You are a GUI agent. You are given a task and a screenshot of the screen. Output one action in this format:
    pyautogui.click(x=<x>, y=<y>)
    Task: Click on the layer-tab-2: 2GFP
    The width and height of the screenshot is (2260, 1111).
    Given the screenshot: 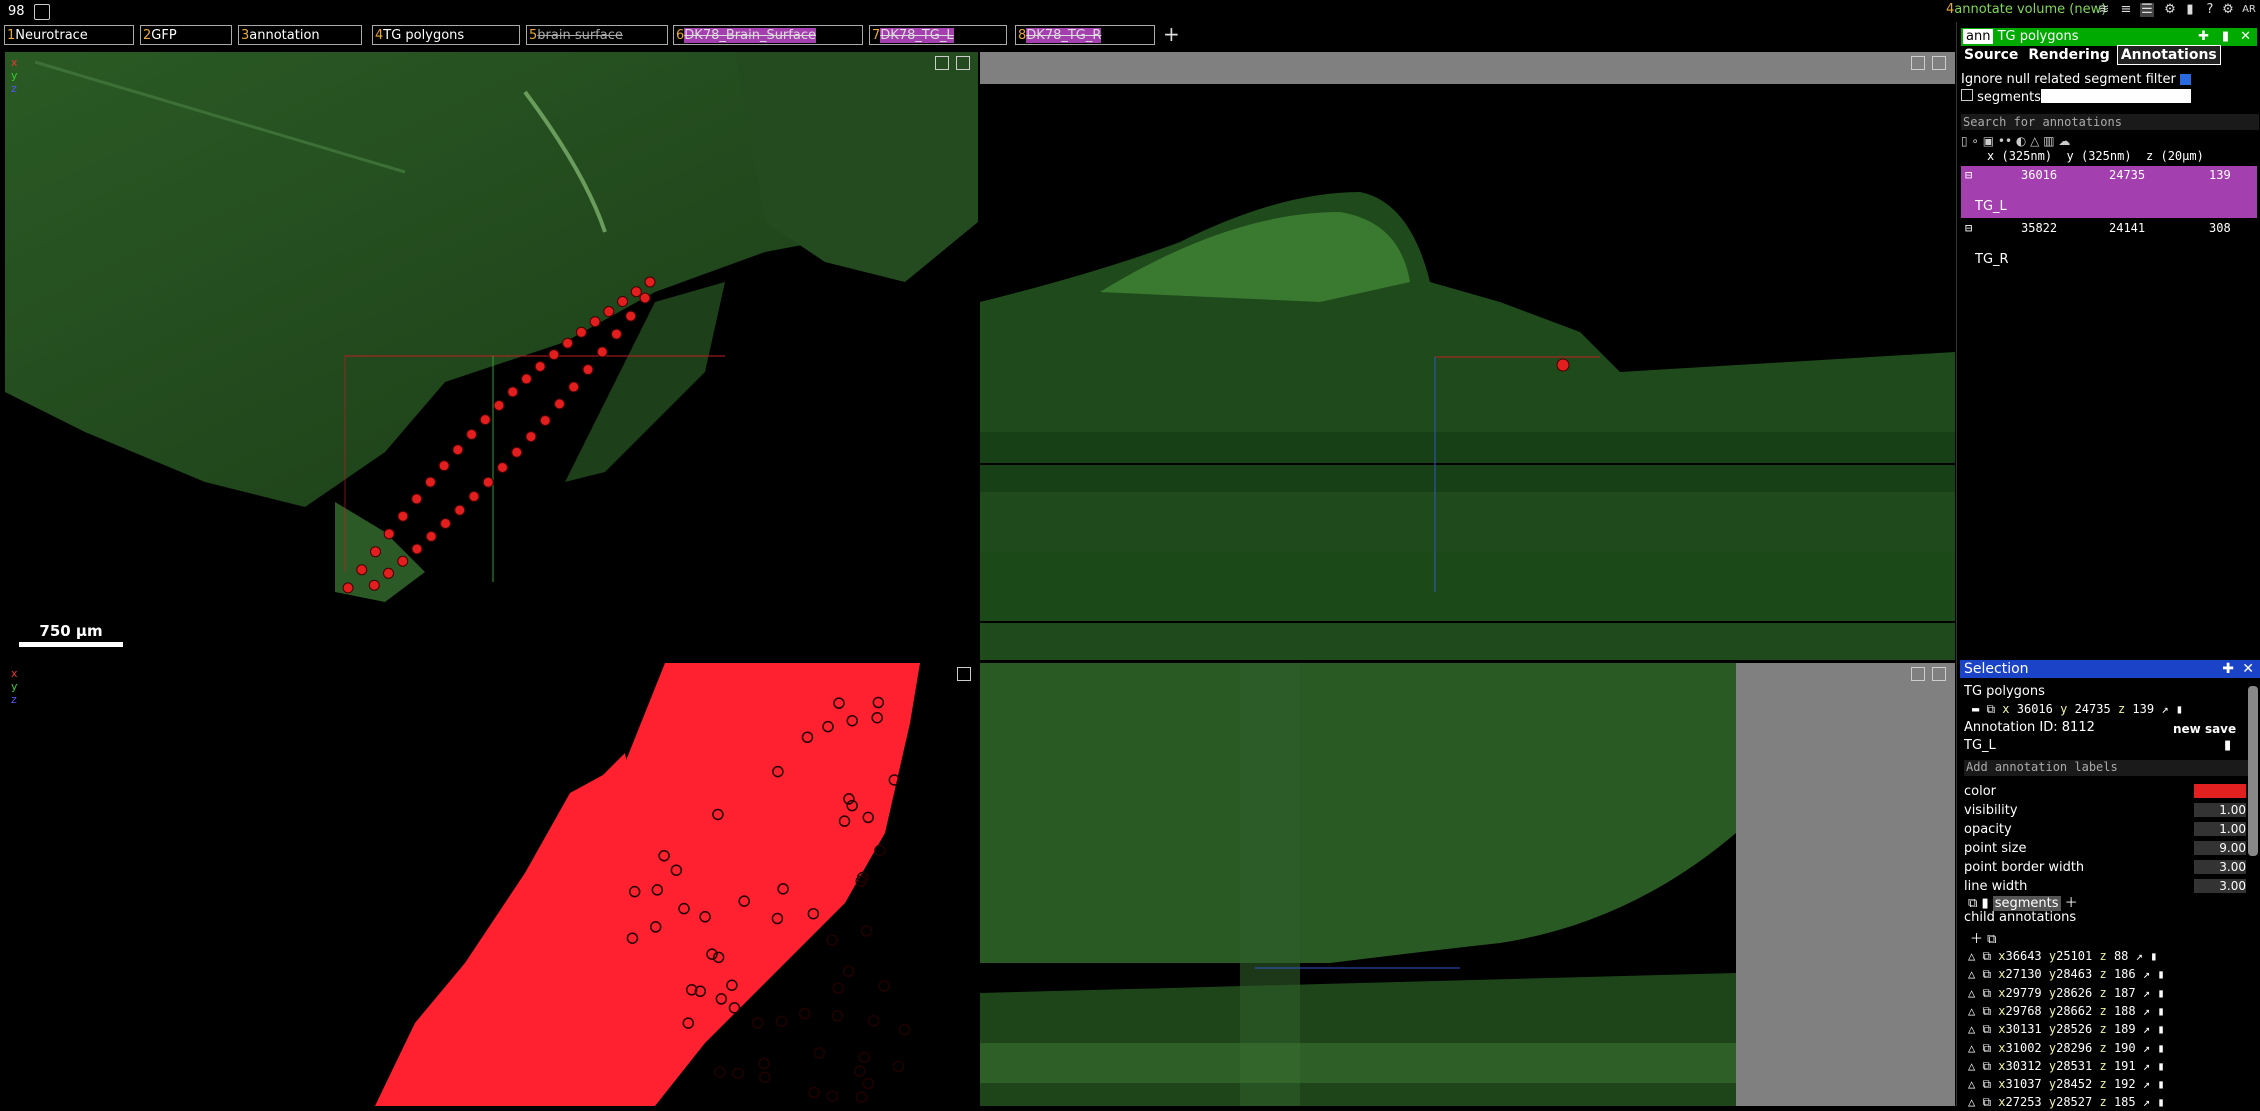 What is the action you would take?
    pyautogui.click(x=186, y=35)
    